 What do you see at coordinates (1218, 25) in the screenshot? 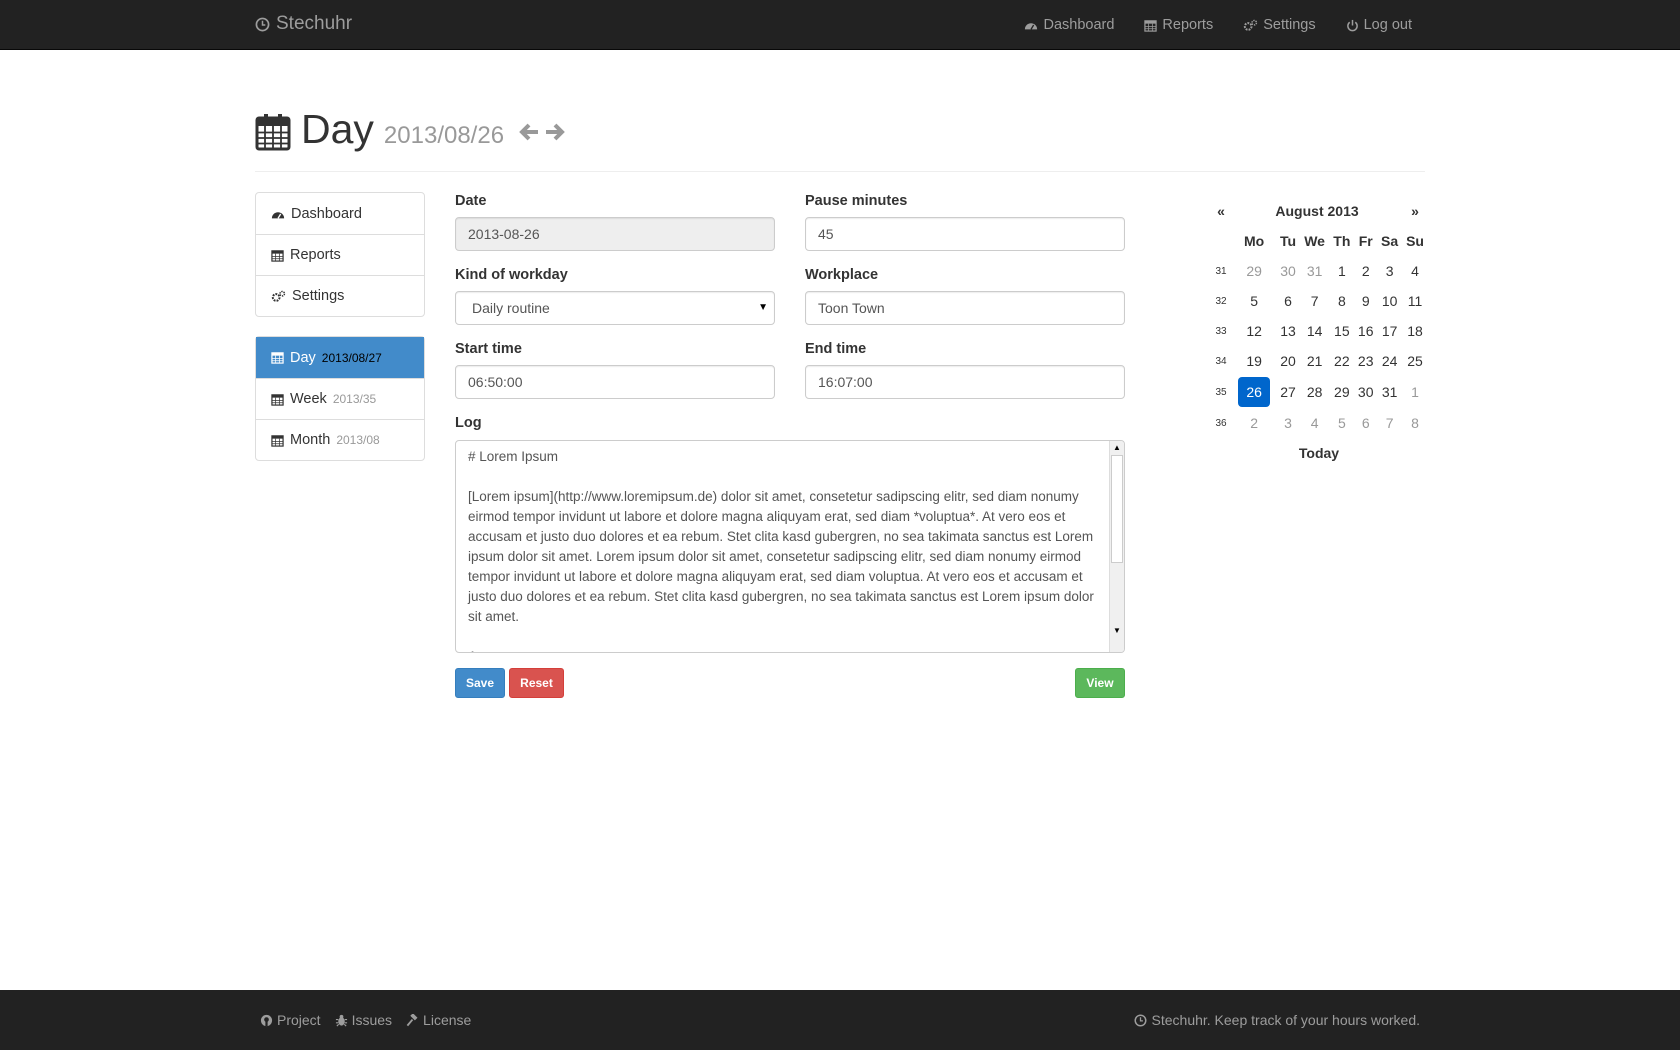
I see `top-nav: Dashboard Reports Settings Log out` at bounding box center [1218, 25].